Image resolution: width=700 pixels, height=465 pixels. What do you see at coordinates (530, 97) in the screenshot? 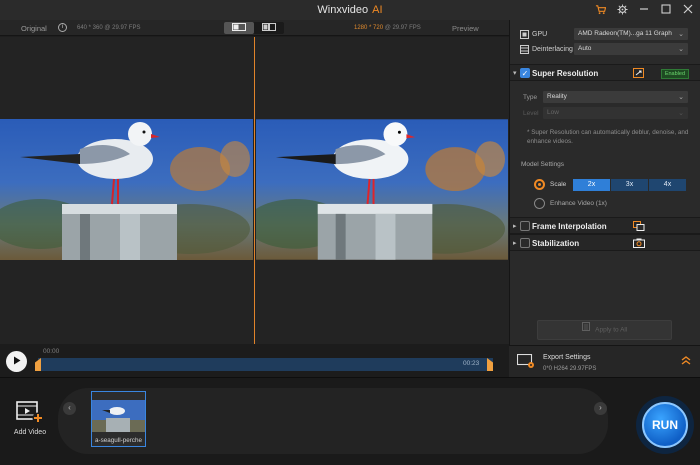
I see `type-label: Type` at bounding box center [530, 97].